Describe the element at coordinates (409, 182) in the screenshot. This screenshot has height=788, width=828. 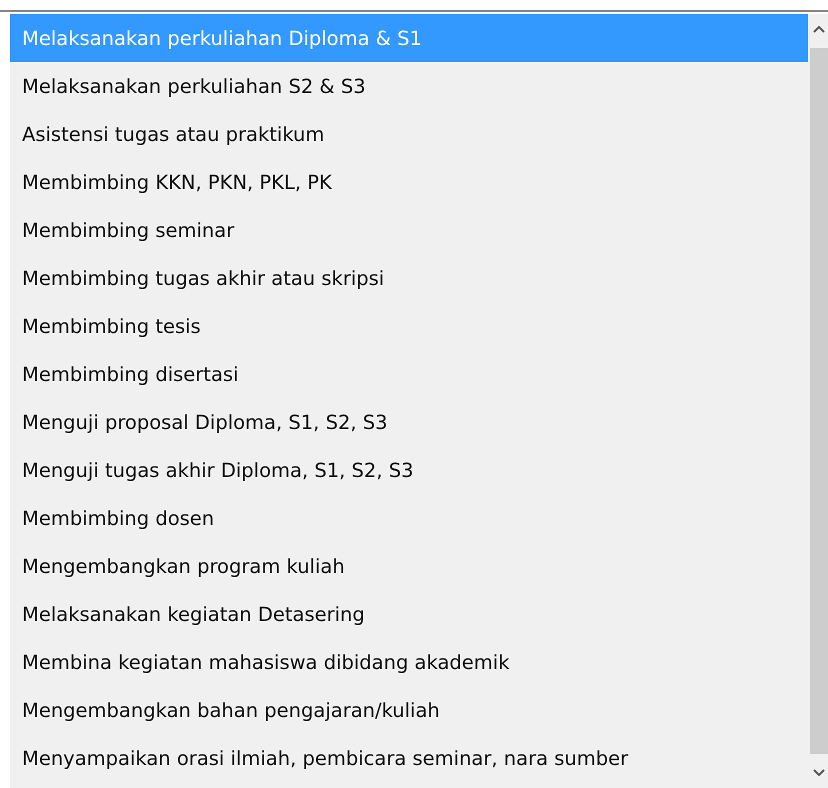
I see `list-item: Membimbing KKN, PKN, PKL, PK` at that location.